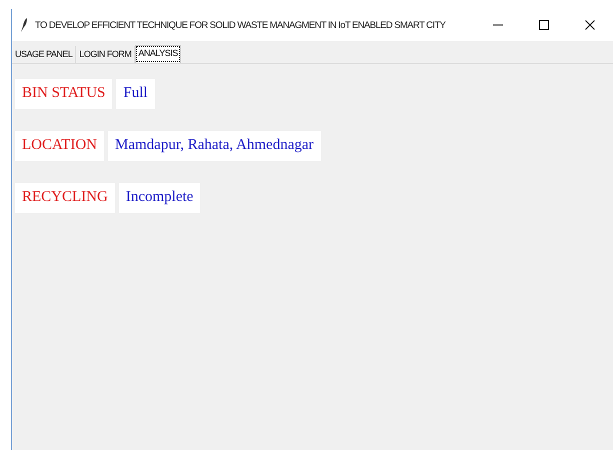  I want to click on feather-icon, so click(24, 25).